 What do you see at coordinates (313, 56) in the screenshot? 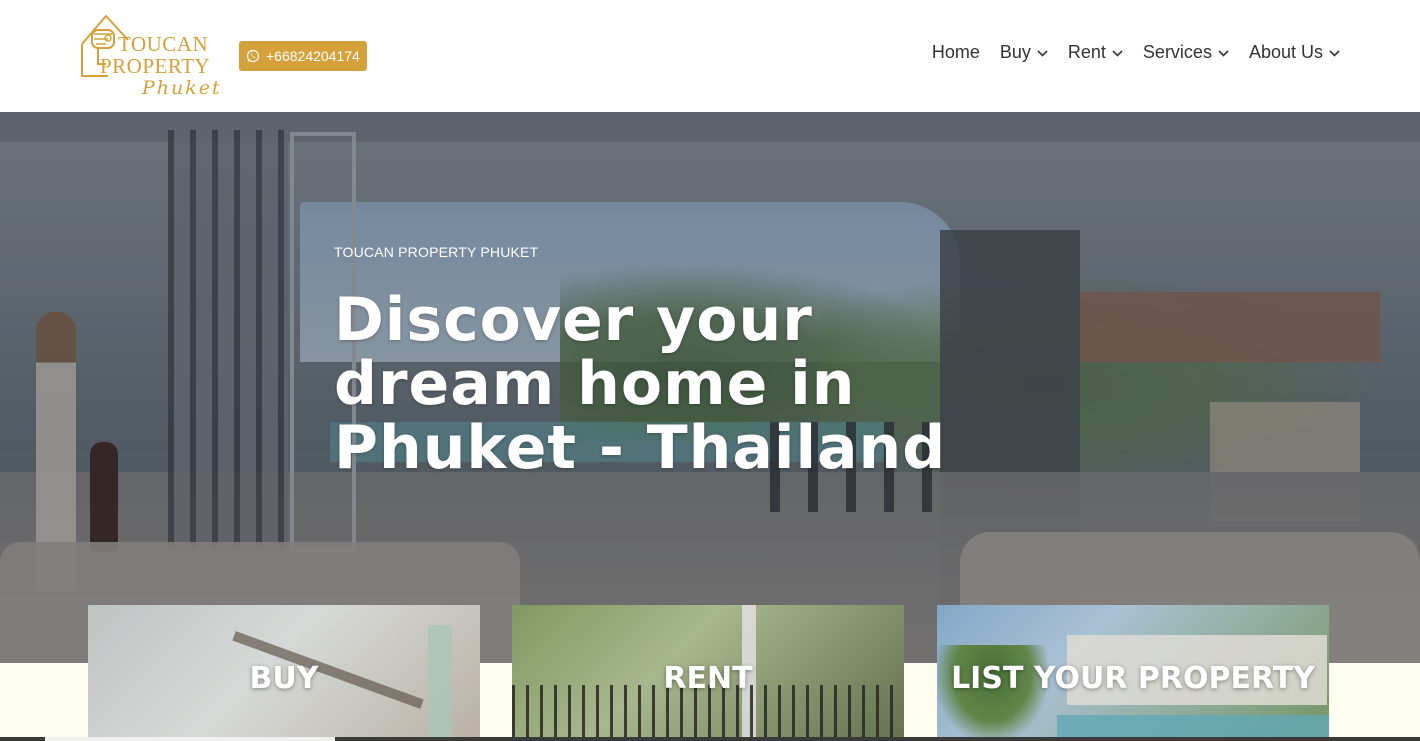
I see `phone-number: +66824204174` at bounding box center [313, 56].